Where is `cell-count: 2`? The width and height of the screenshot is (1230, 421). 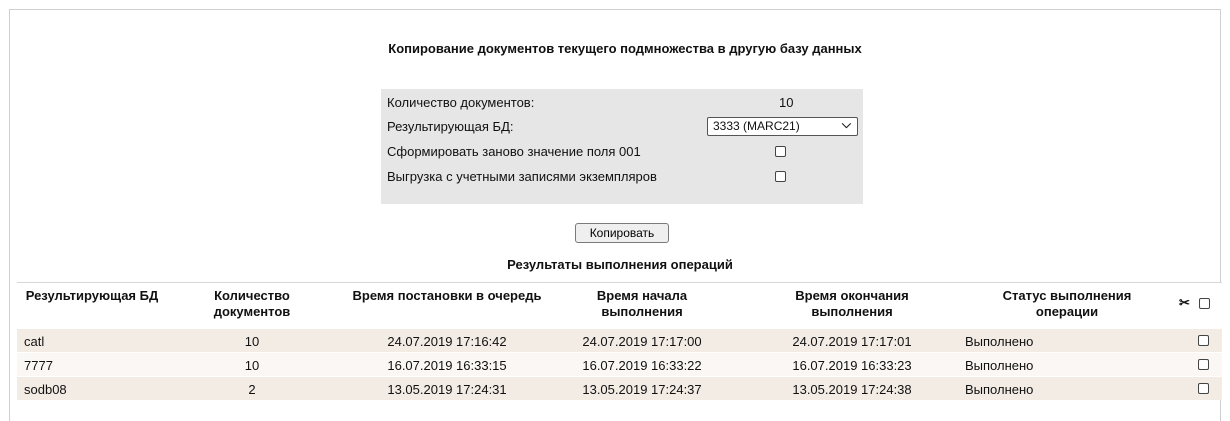 cell-count: 2 is located at coordinates (252, 389).